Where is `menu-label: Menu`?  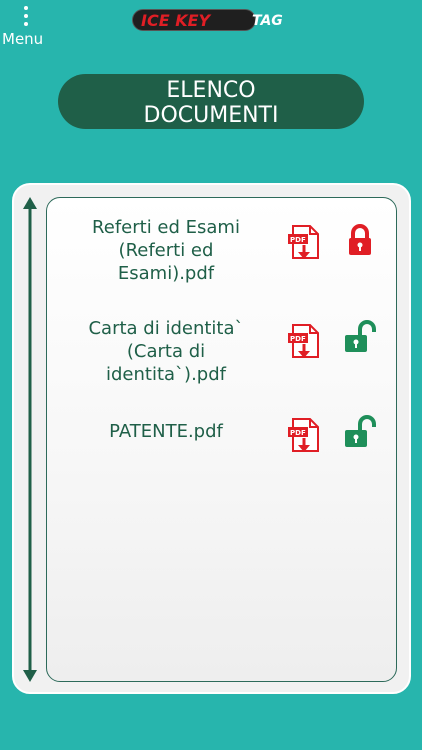 menu-label: Menu is located at coordinates (23, 39).